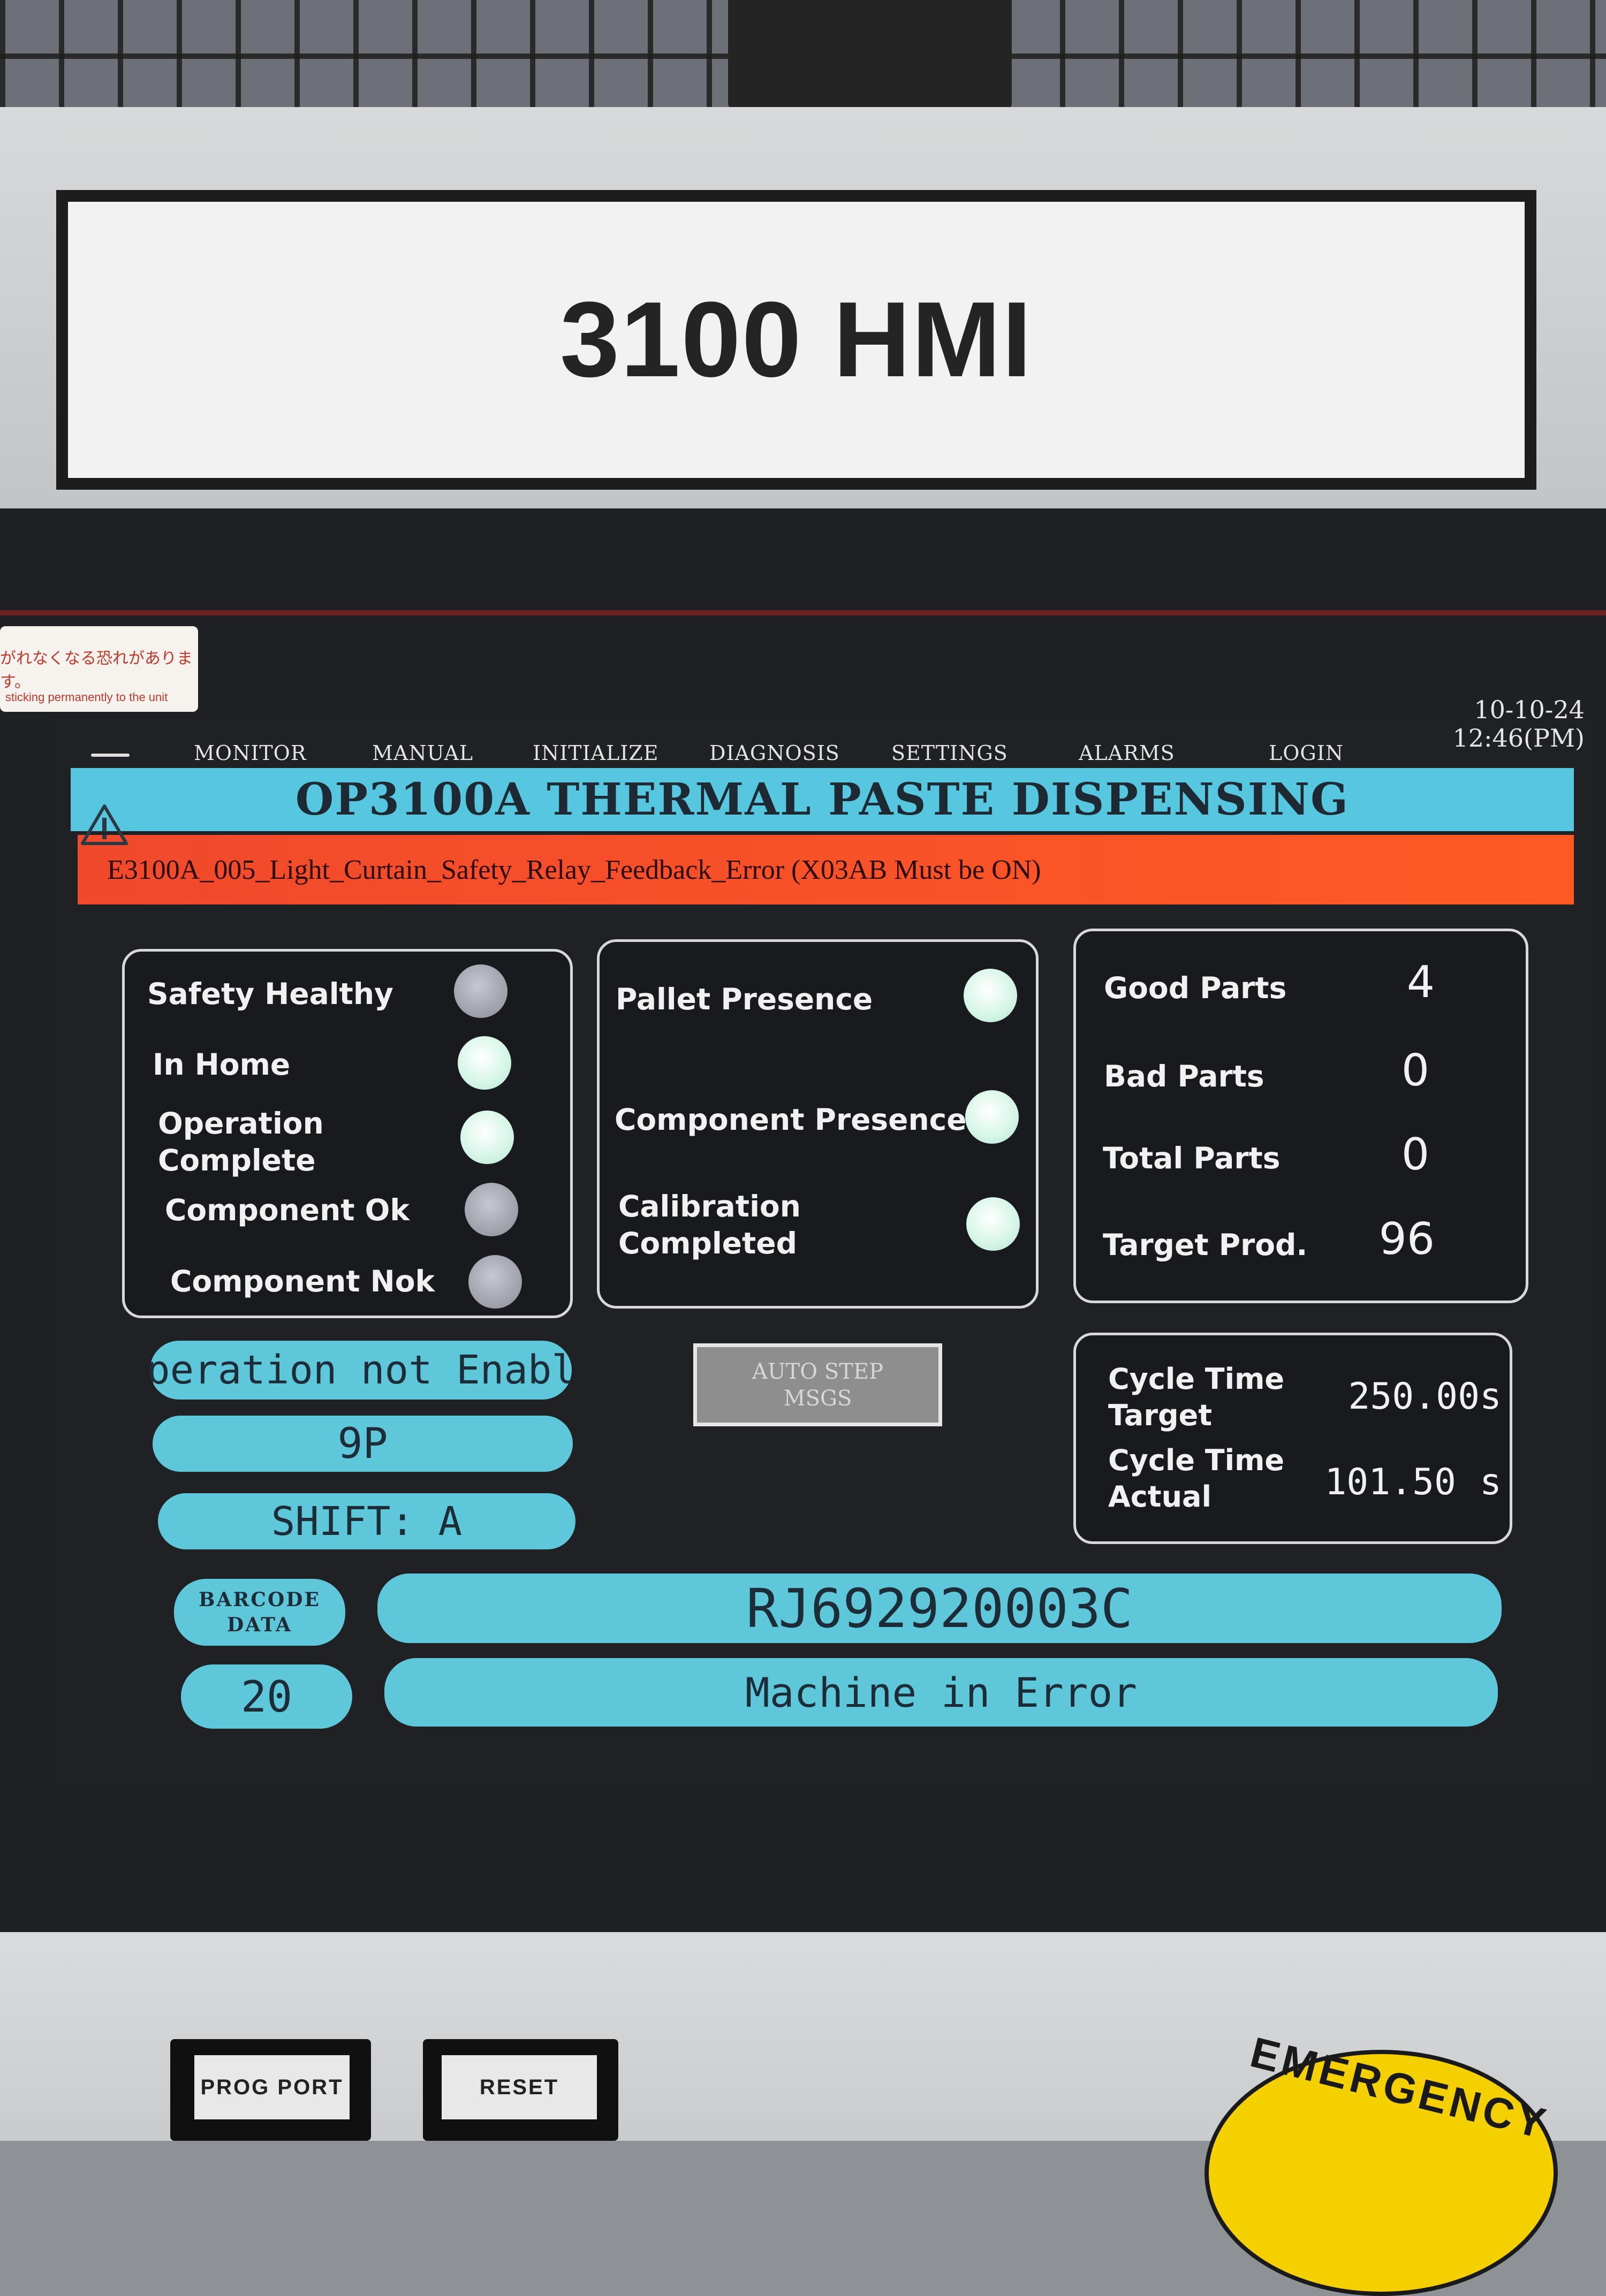  I want to click on cycle-actual-value: 101.50, so click(1390, 1482).